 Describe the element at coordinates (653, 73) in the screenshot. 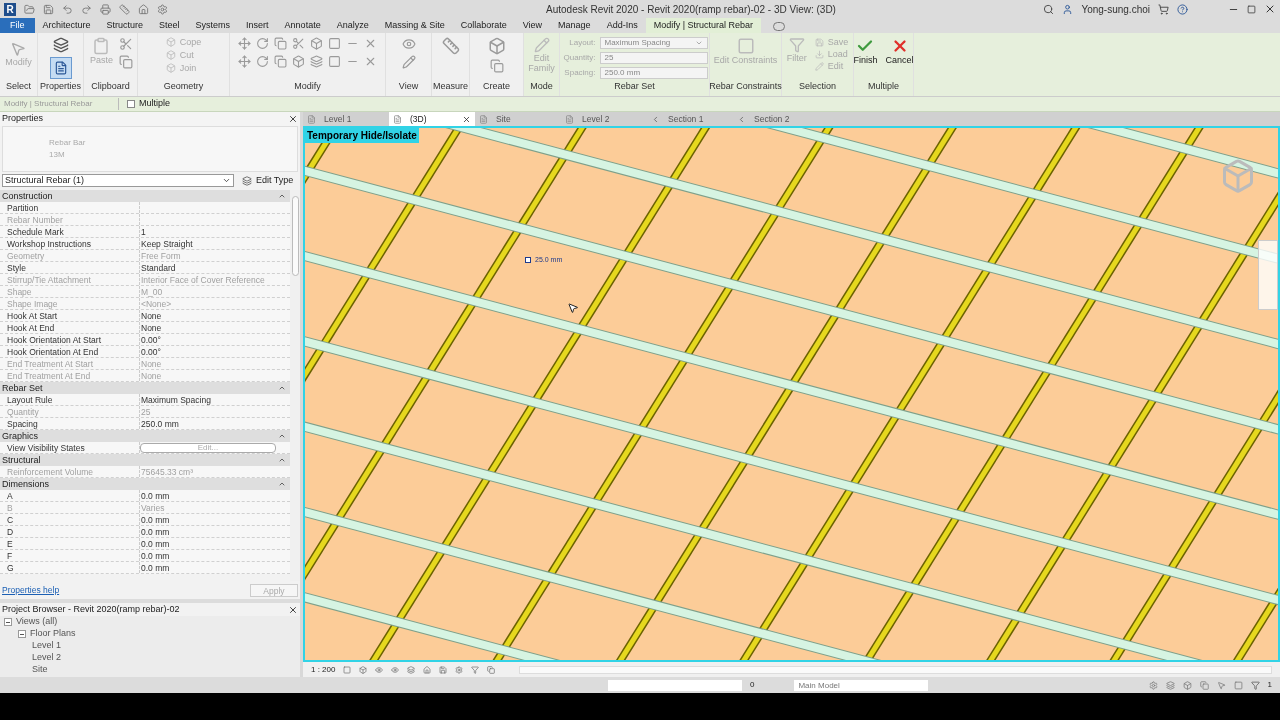

I see `spacing-field: 250.0 mm` at that location.